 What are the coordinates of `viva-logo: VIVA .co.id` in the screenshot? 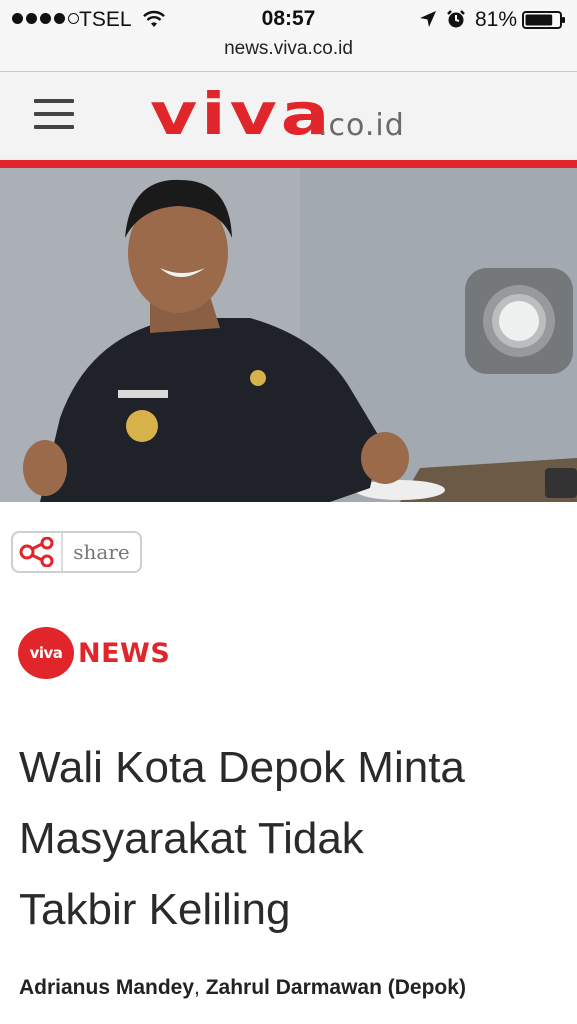 It's located at (277, 114).